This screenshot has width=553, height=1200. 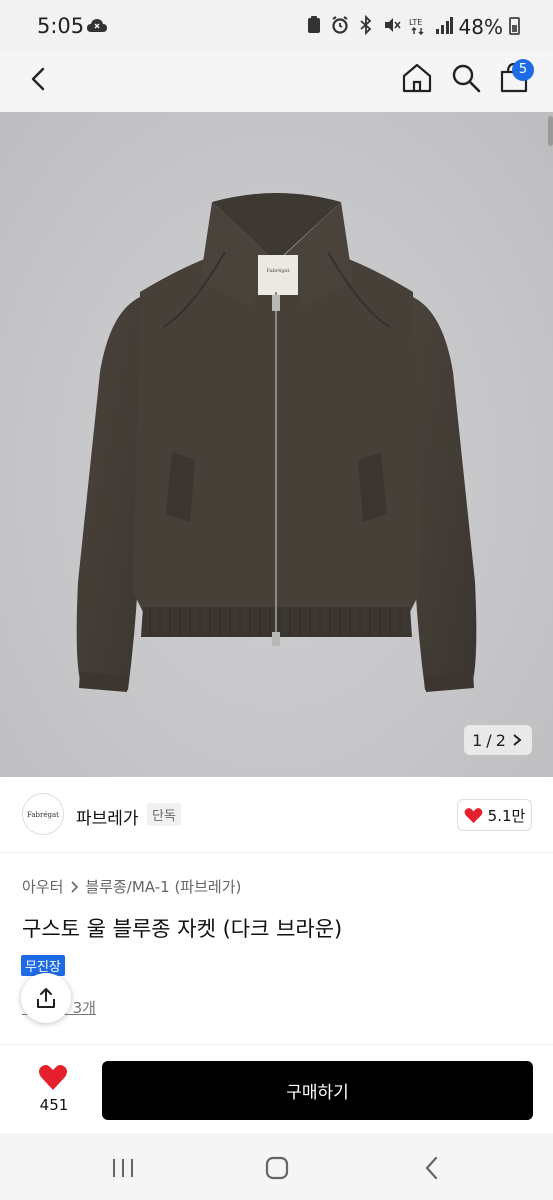 I want to click on svg-text: LTE, so click(x=415, y=22).